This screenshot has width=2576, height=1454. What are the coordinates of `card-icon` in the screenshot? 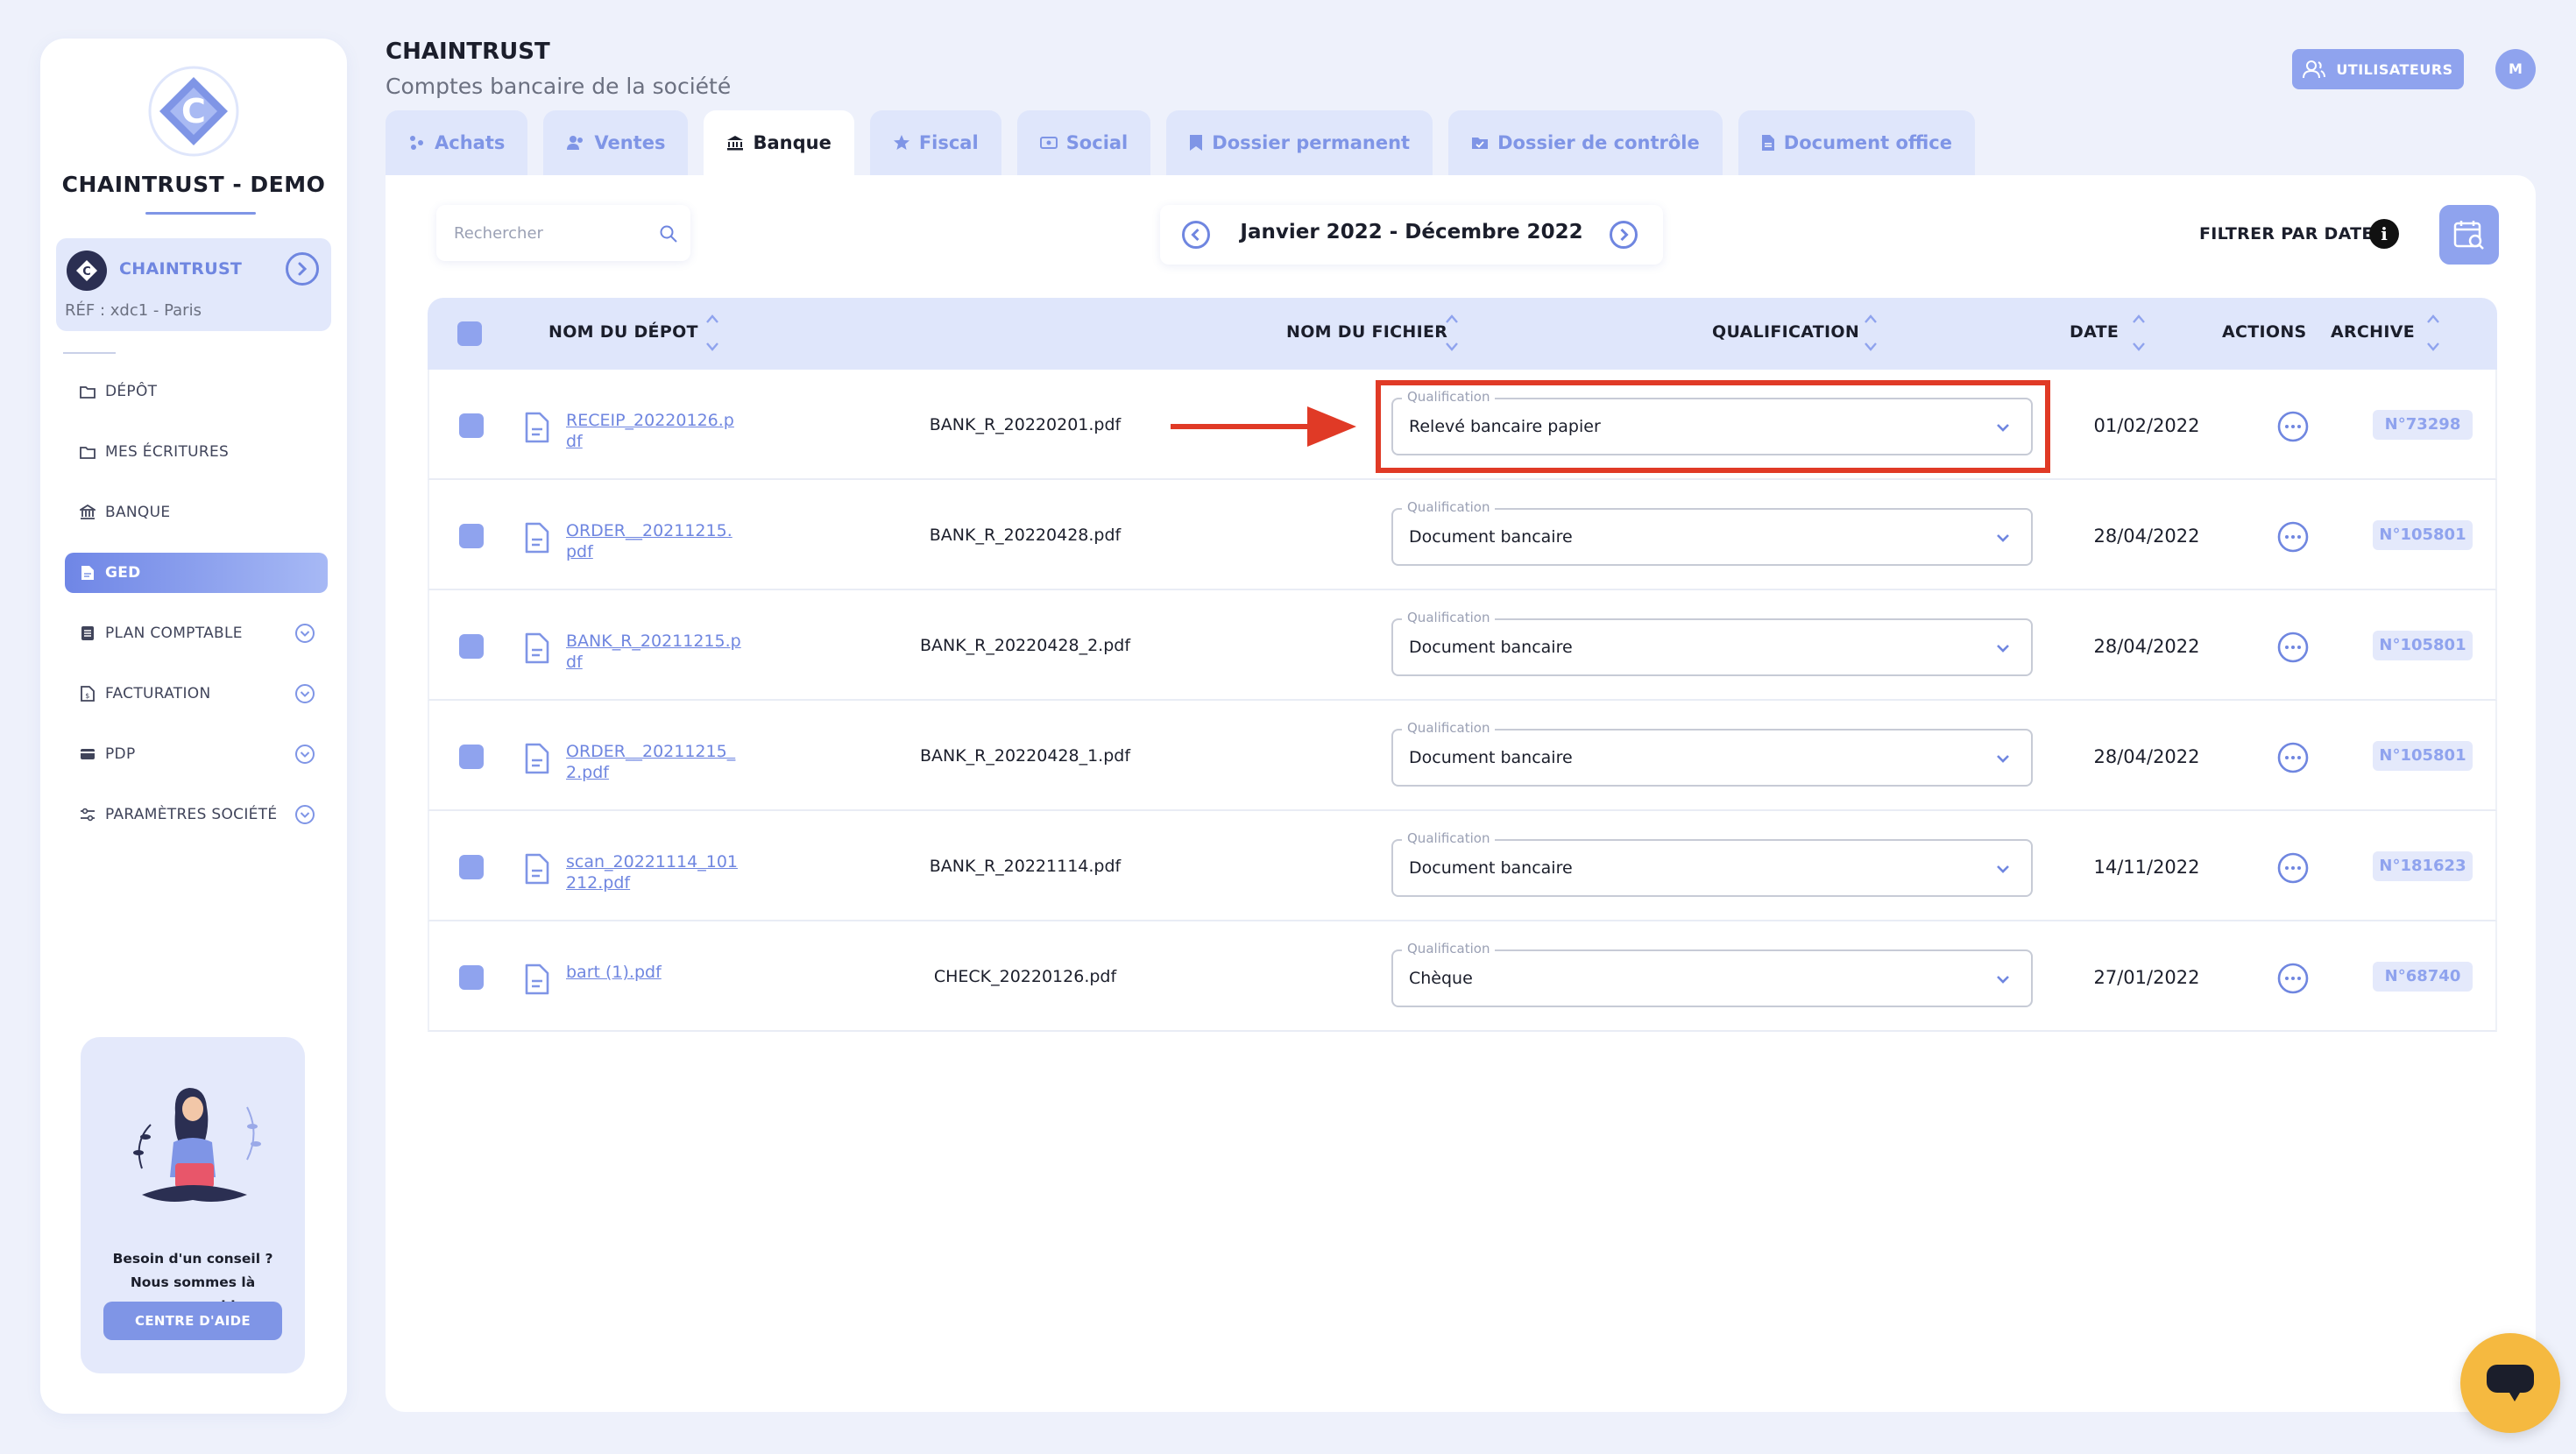 It's located at (87, 754).